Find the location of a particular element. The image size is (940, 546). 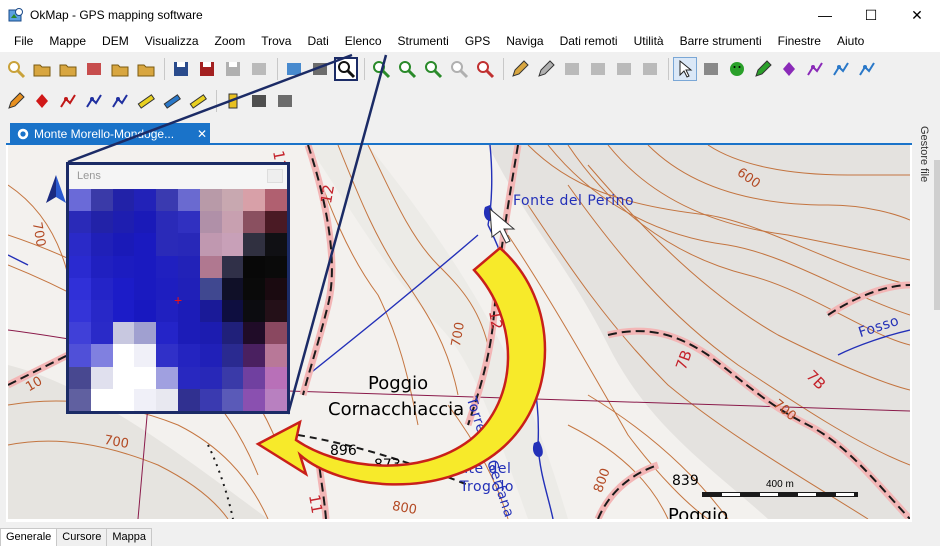

menu-utilita: Utilità is located at coordinates (649, 41).